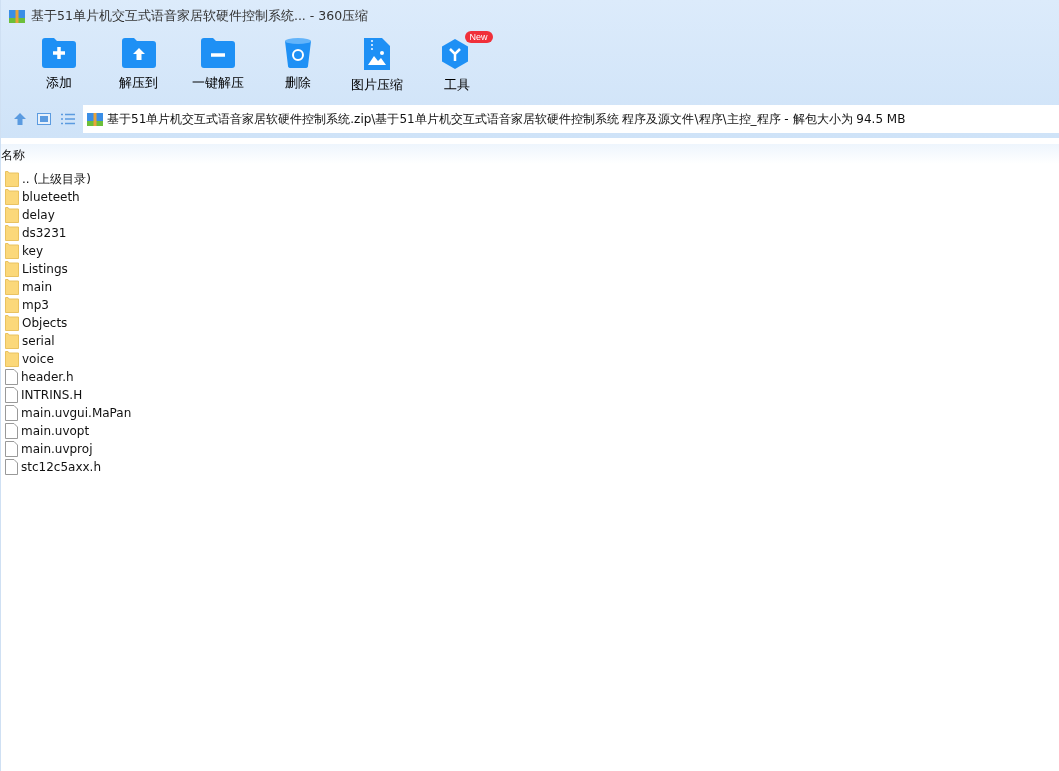 The width and height of the screenshot is (1059, 771). What do you see at coordinates (35, 305) in the screenshot?
I see `folder-name: mp3` at bounding box center [35, 305].